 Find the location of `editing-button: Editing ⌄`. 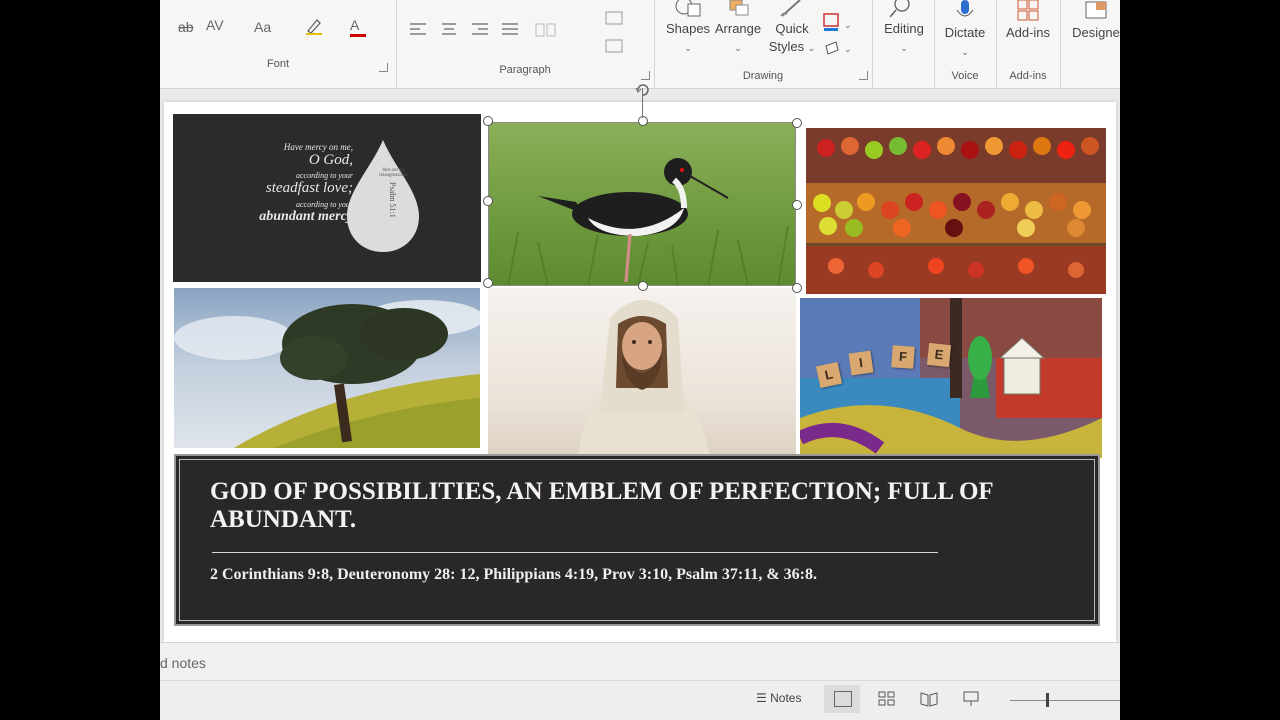

editing-button: Editing ⌄ is located at coordinates (904, 28).